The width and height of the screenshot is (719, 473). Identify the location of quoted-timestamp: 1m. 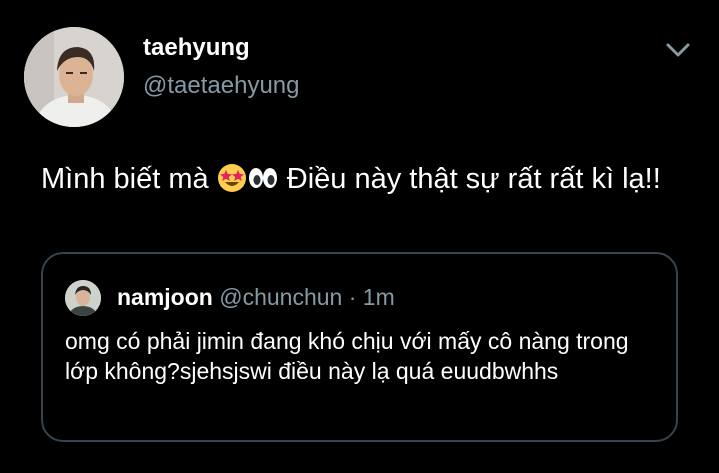
(379, 297).